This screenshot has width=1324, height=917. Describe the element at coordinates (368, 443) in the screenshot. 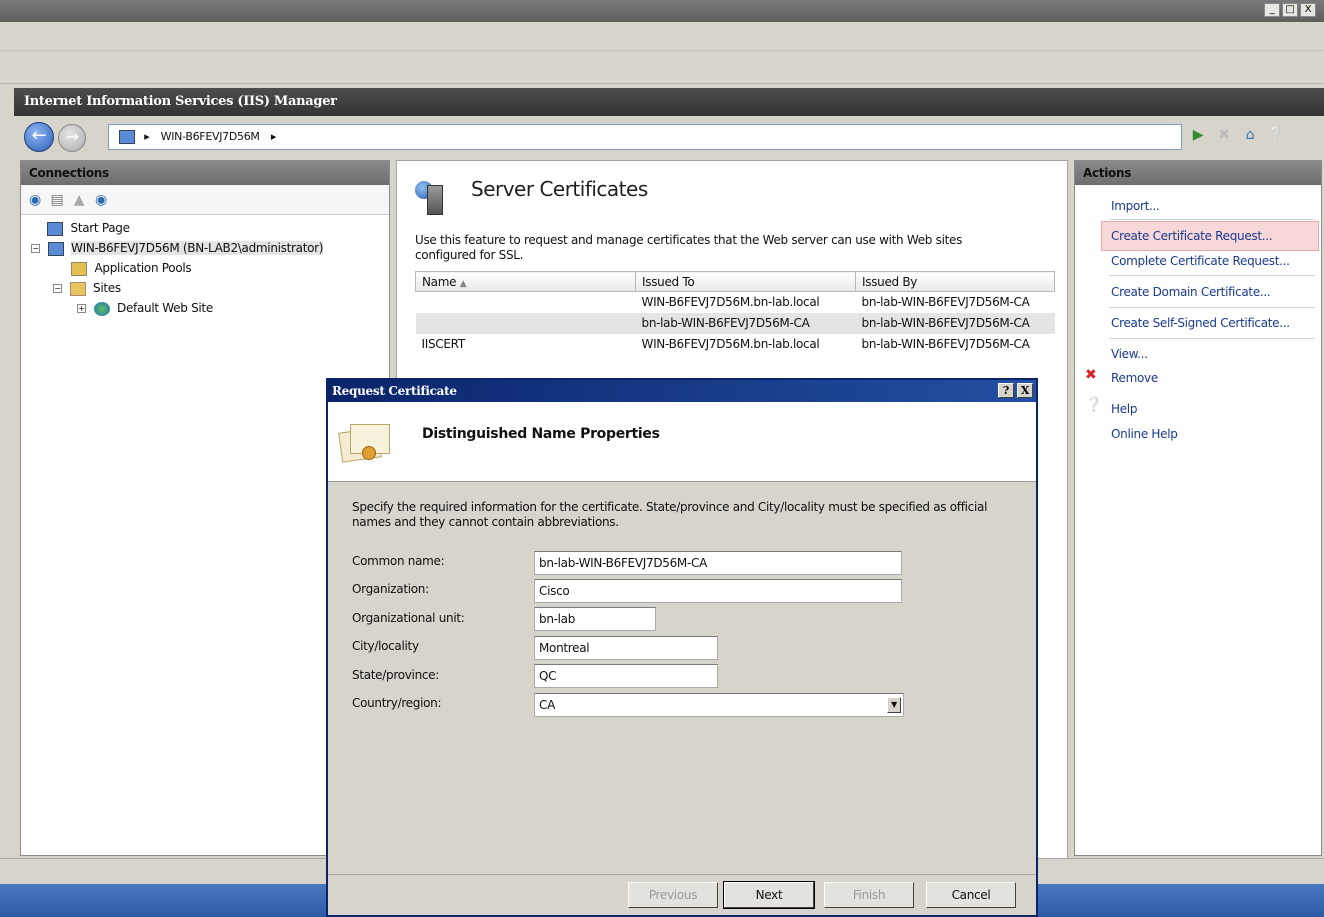

I see `certificate-icon` at that location.